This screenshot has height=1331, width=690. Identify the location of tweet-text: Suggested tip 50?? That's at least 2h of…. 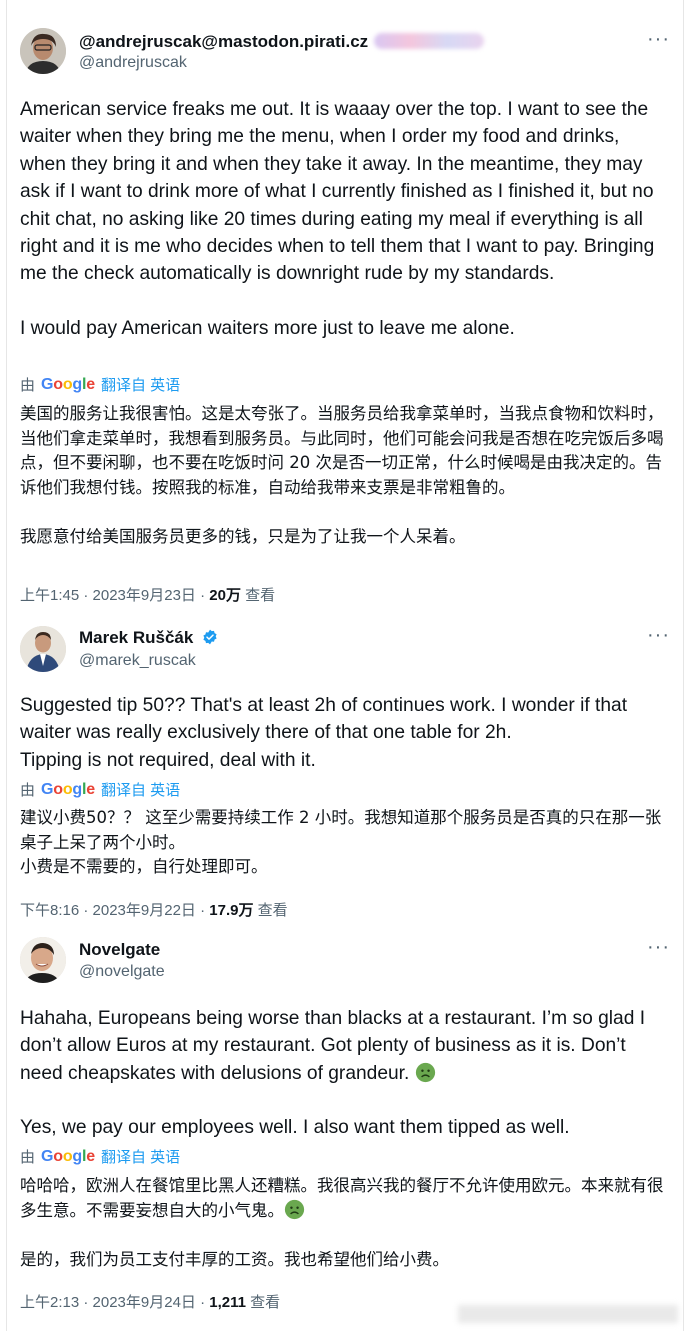
(345, 733).